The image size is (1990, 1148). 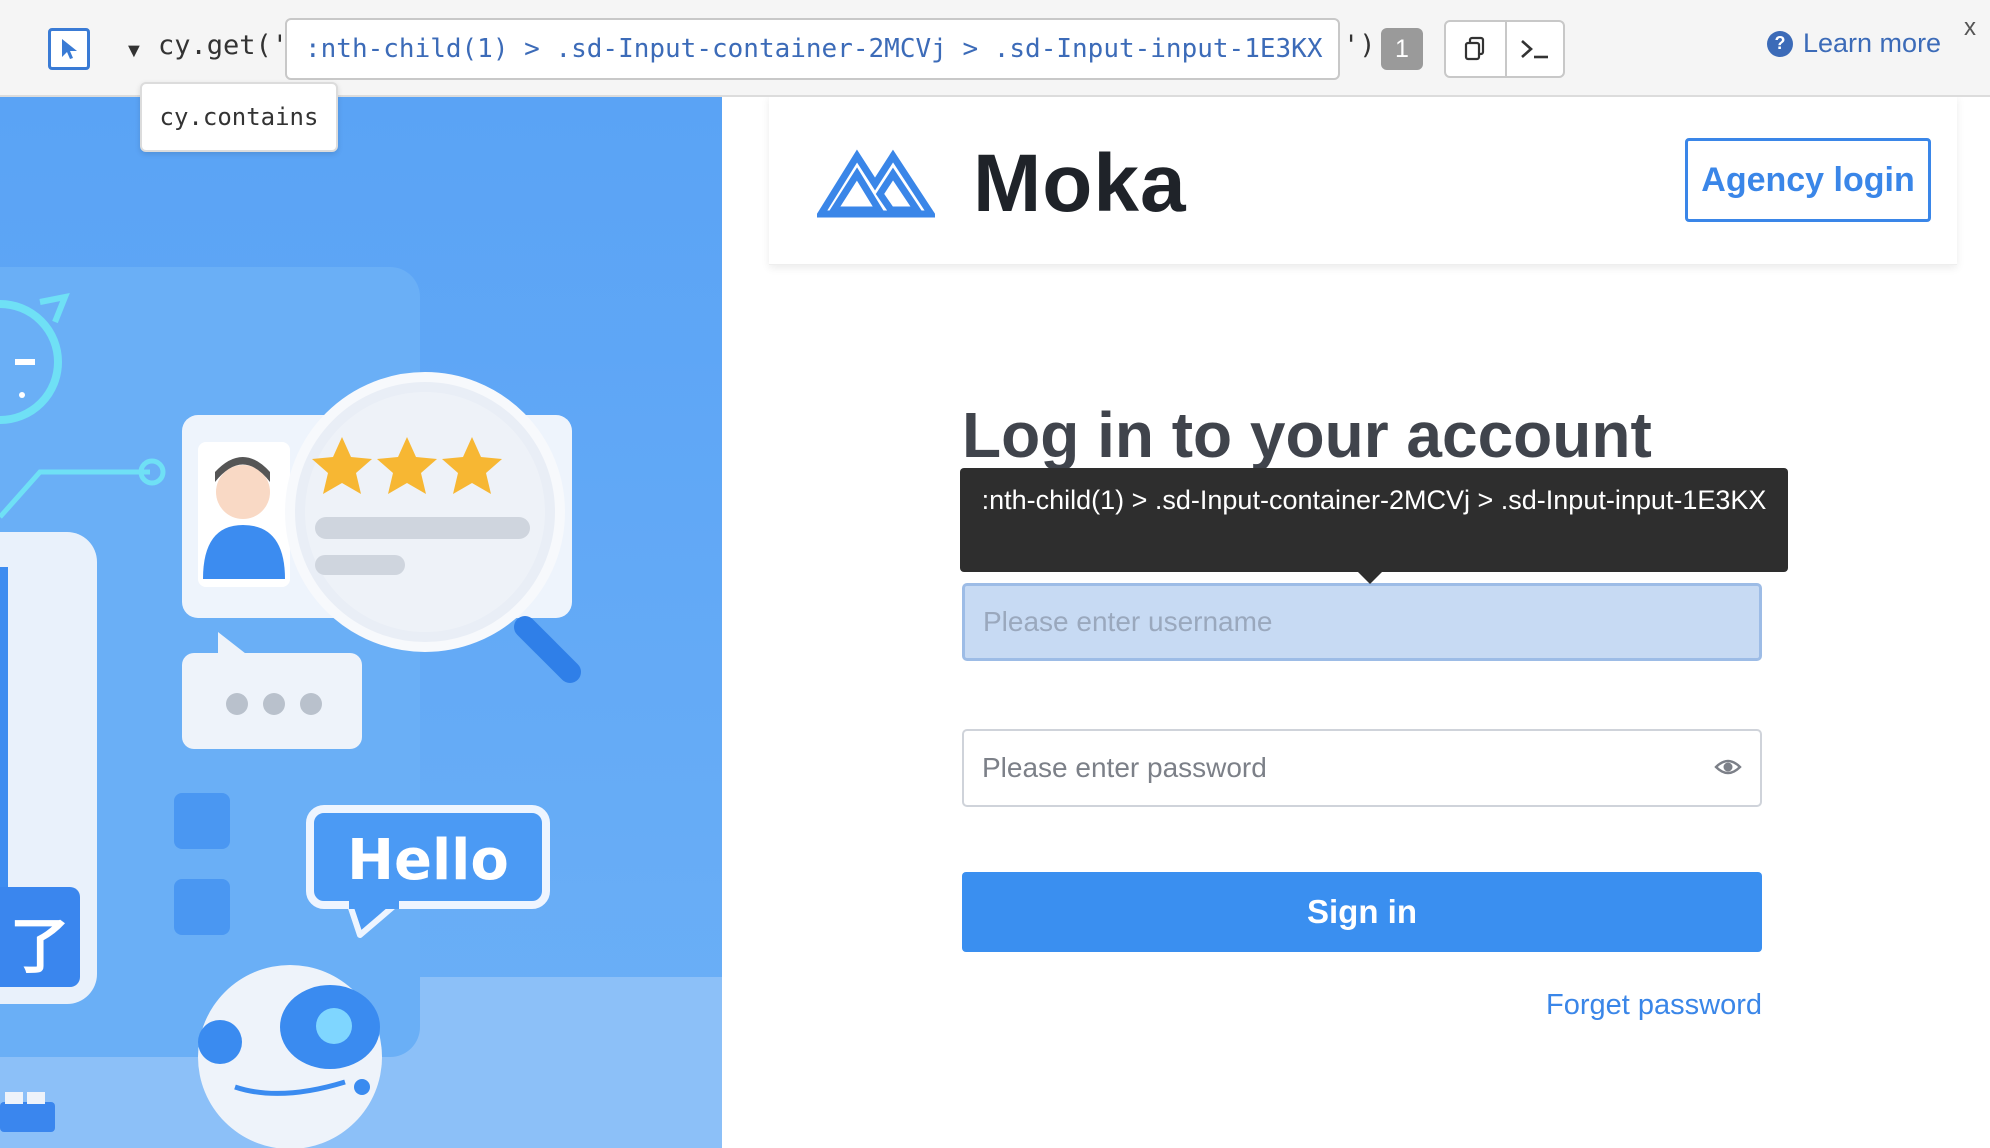 I want to click on password-field, so click(x=1362, y=768).